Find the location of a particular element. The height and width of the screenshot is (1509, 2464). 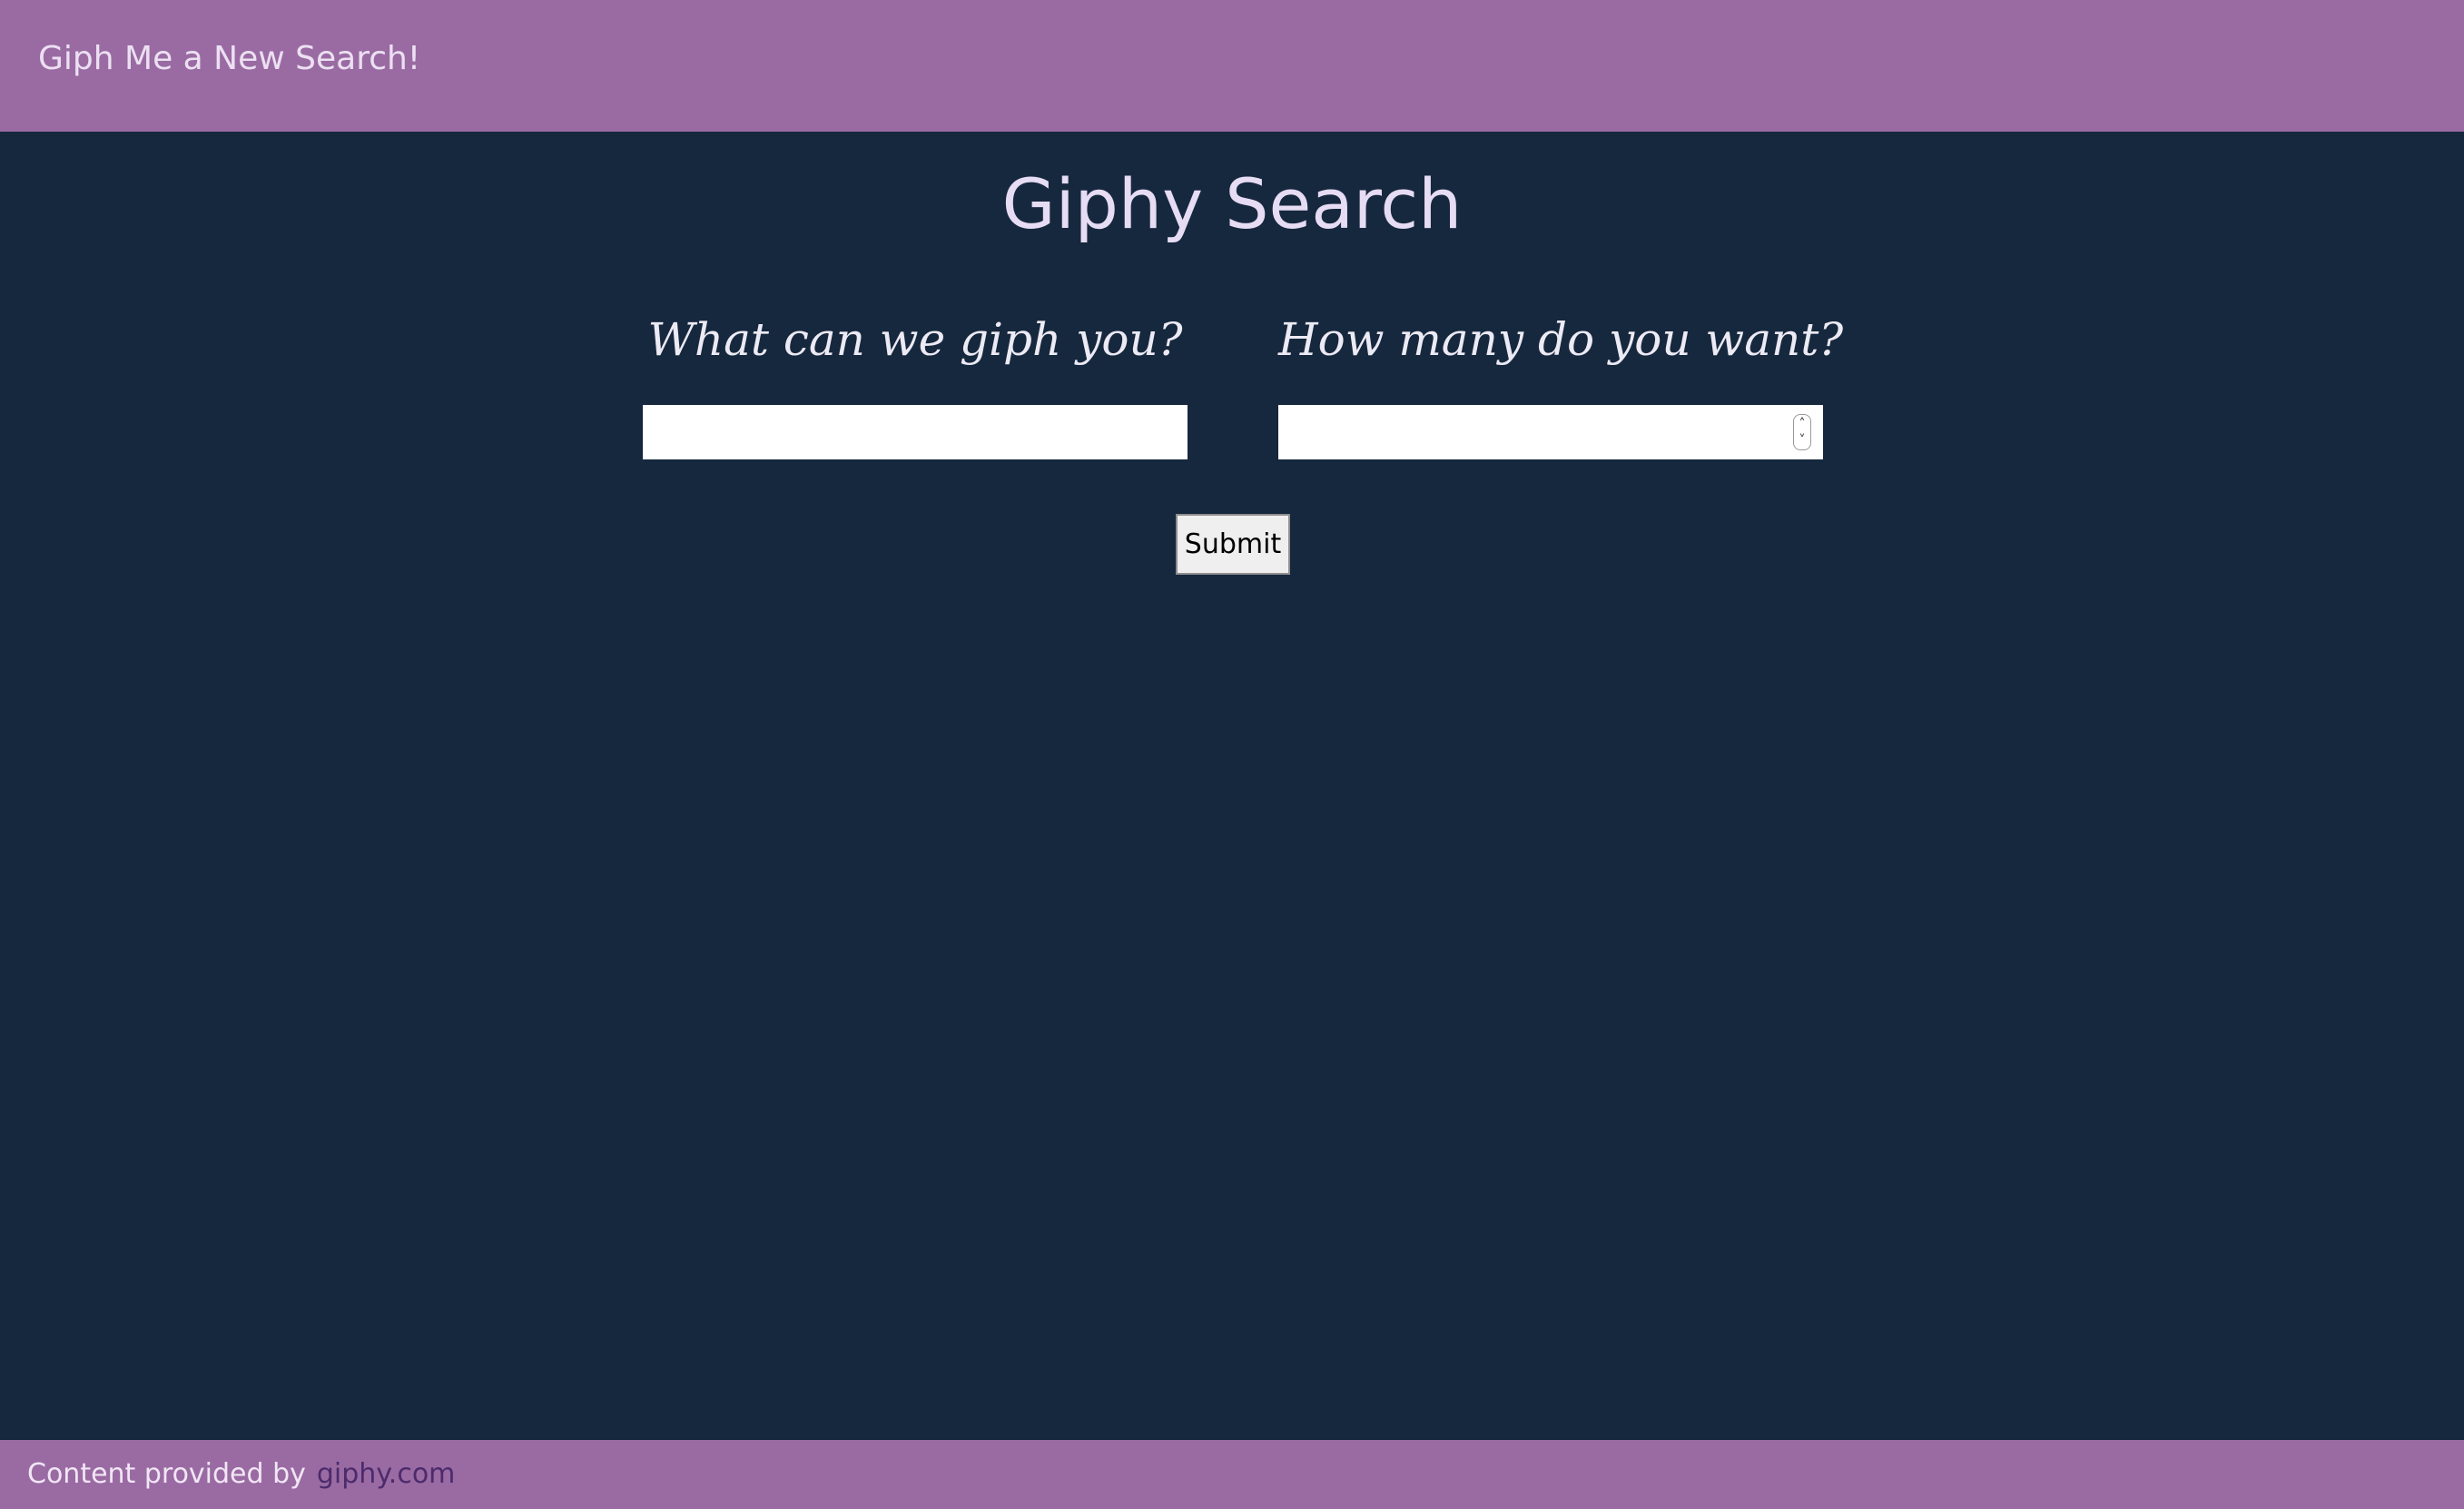

navbar-brand-link: Giph Me a New Search! is located at coordinates (229, 59).